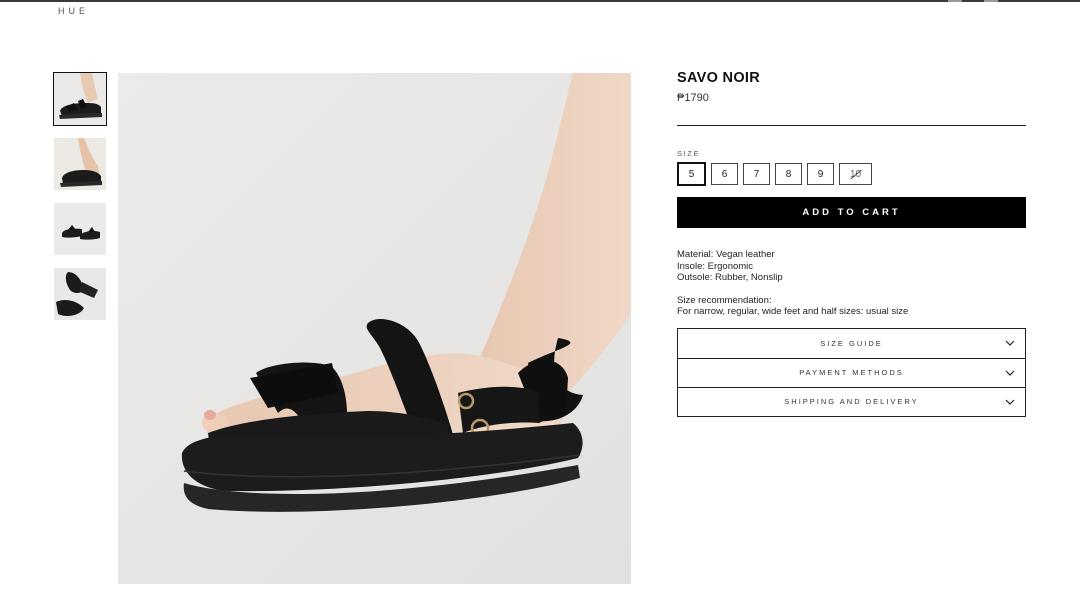 The width and height of the screenshot is (1080, 609). Describe the element at coordinates (756, 174) in the screenshot. I see `size-option-7: 7` at that location.